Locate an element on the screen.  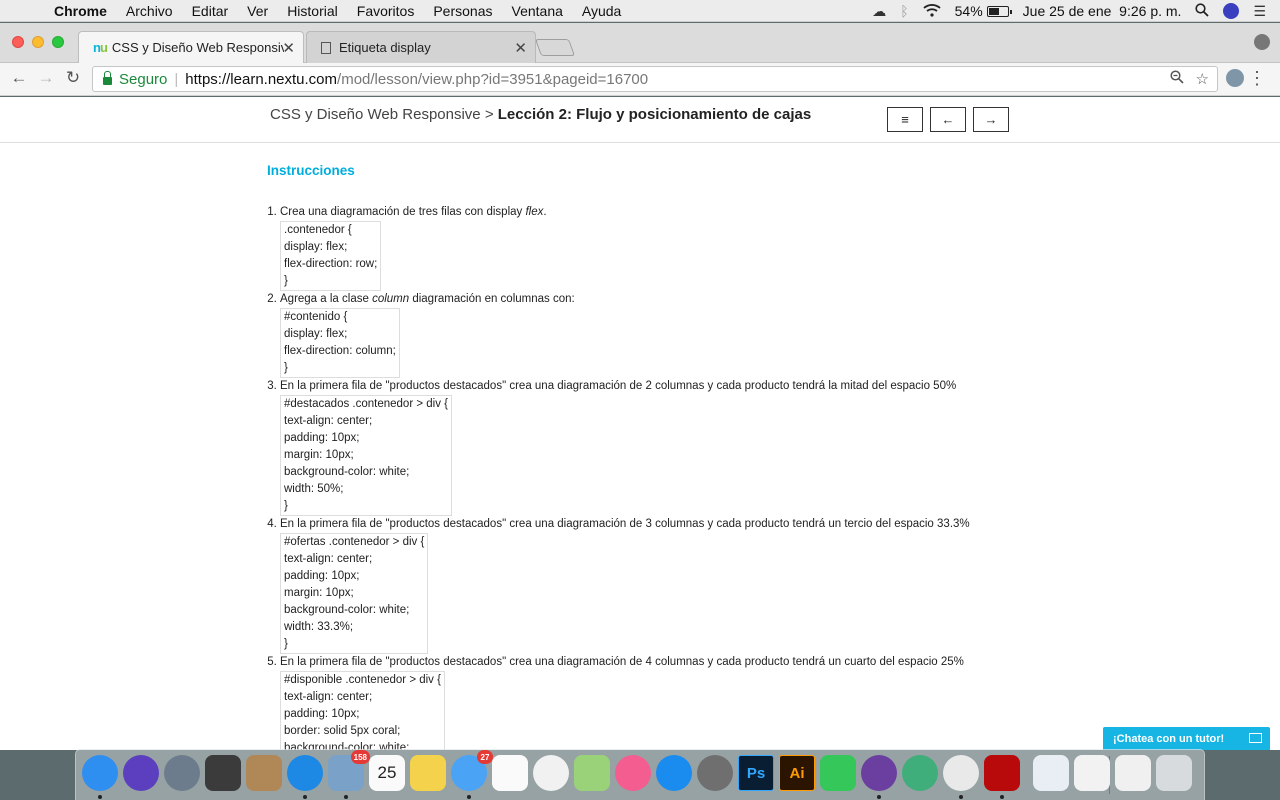
bookmark-star-icon: ☆ is located at coordinates (1202, 79).